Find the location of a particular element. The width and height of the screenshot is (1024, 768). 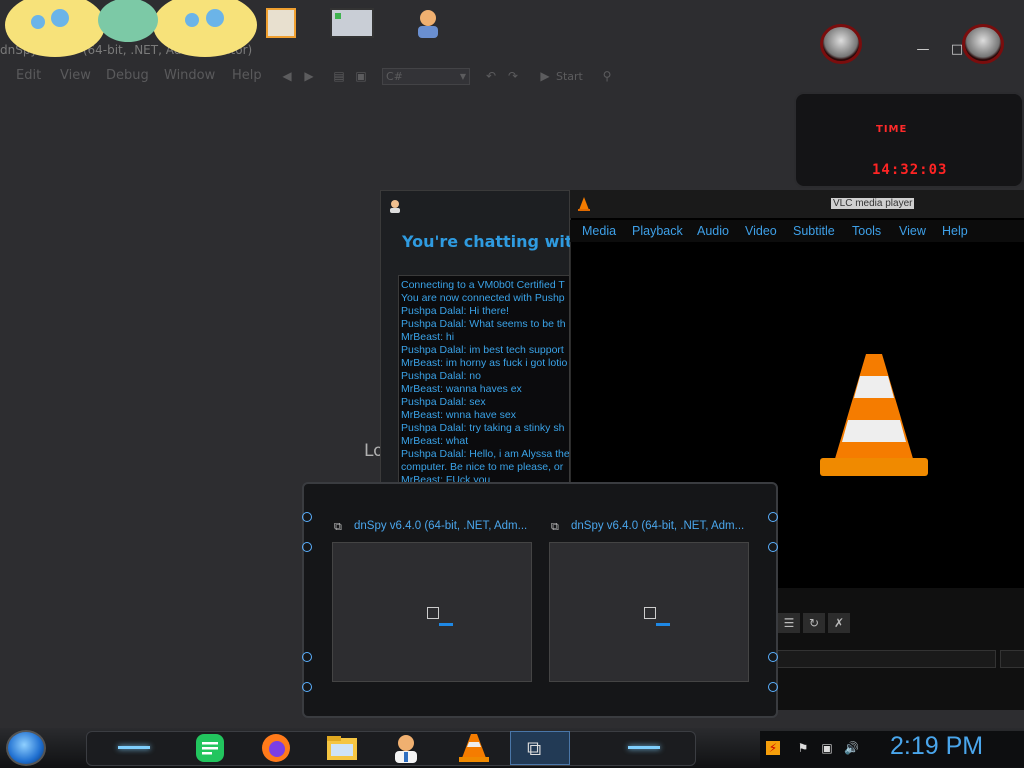

vlc-menu-video: Video is located at coordinates (761, 231).